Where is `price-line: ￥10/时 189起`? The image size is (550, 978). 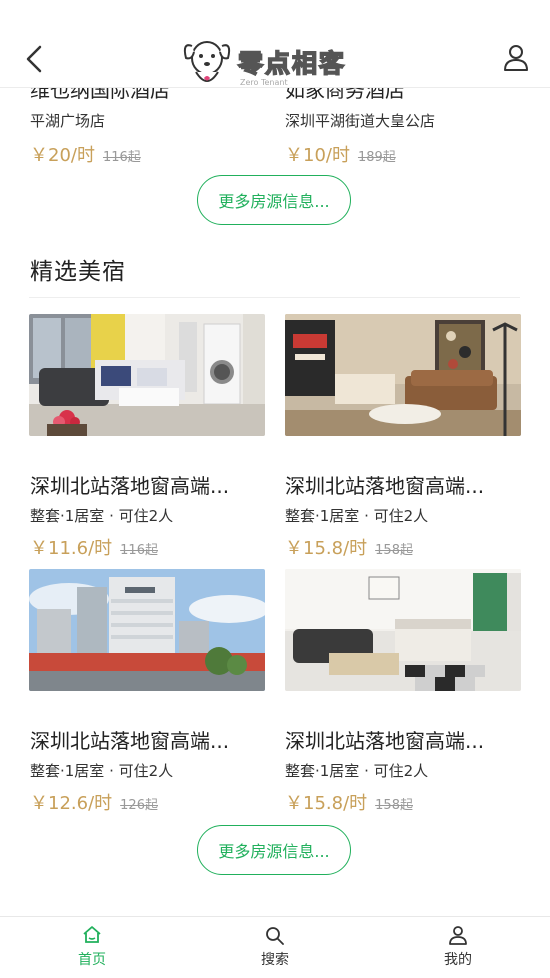
price-line: ￥10/时 189起 is located at coordinates (340, 154).